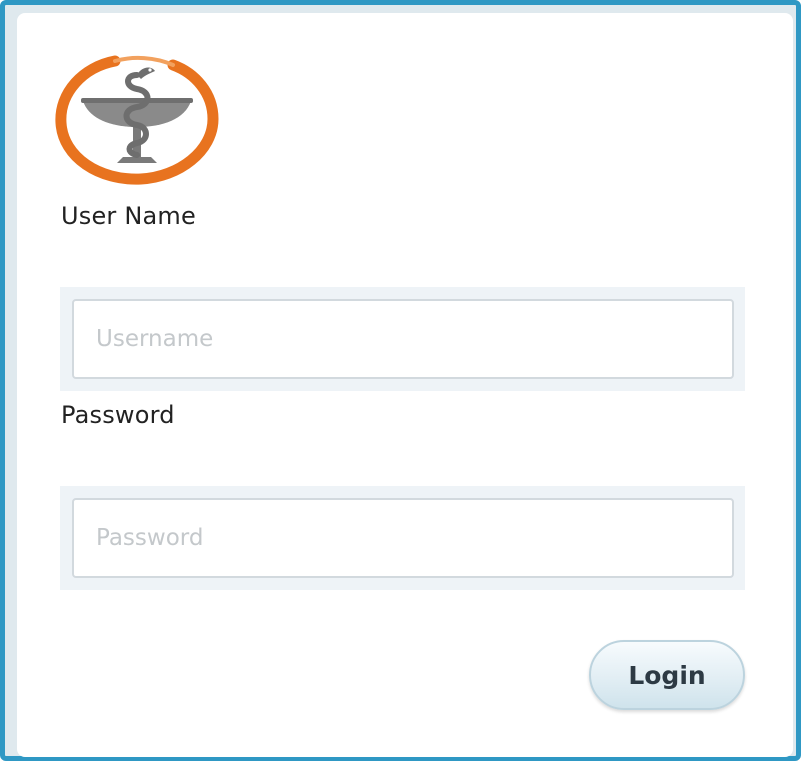  Describe the element at coordinates (128, 216) in the screenshot. I see `username-label: User Name` at that location.